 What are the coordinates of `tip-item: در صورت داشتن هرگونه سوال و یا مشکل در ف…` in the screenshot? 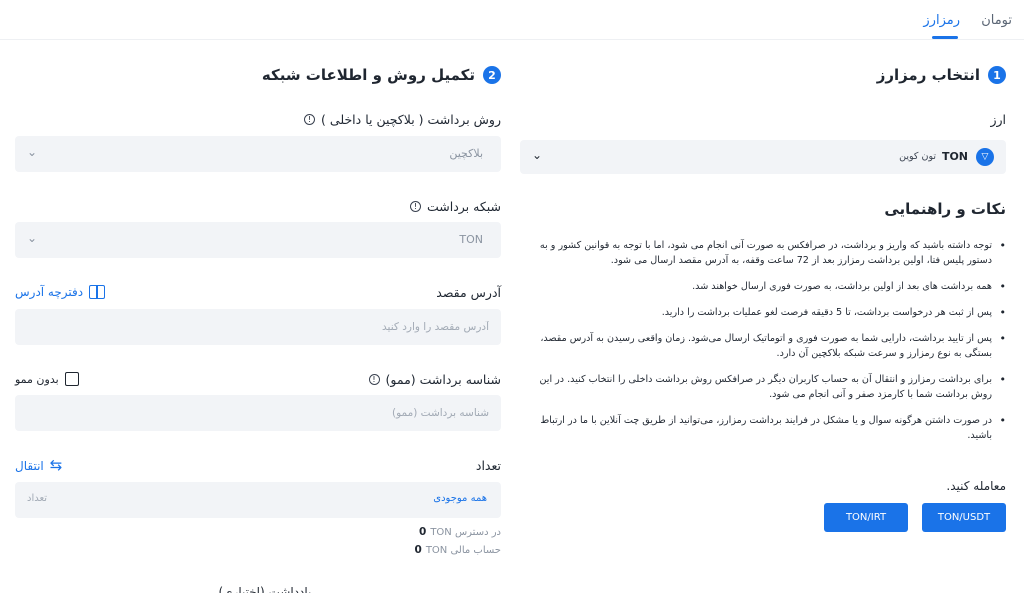 It's located at (763, 428).